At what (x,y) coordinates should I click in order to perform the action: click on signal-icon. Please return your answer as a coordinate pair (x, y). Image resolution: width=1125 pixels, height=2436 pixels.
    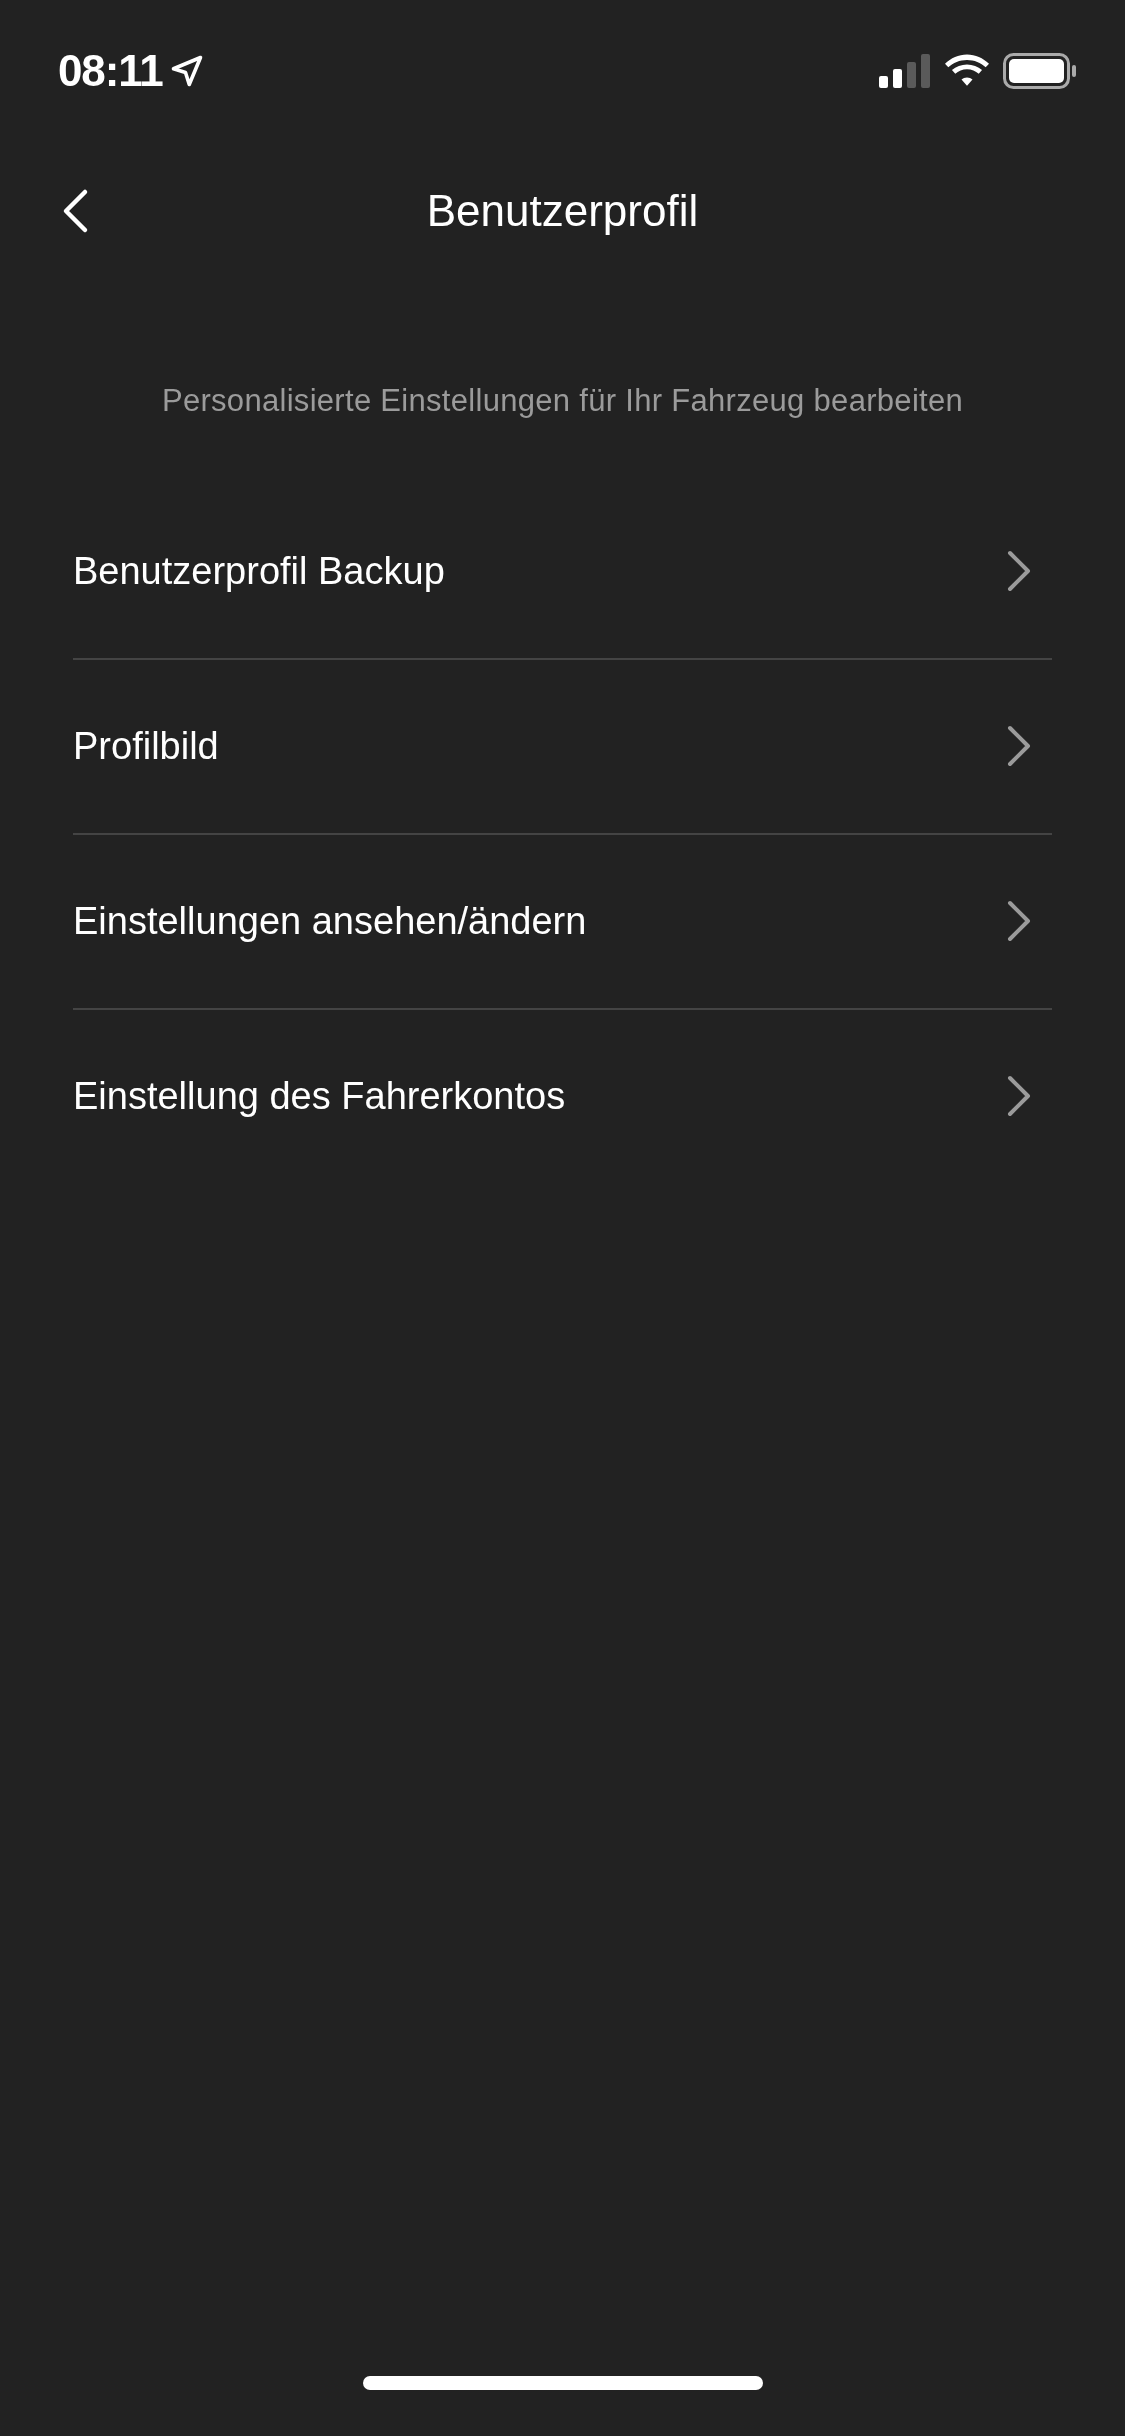
    Looking at the image, I should click on (905, 71).